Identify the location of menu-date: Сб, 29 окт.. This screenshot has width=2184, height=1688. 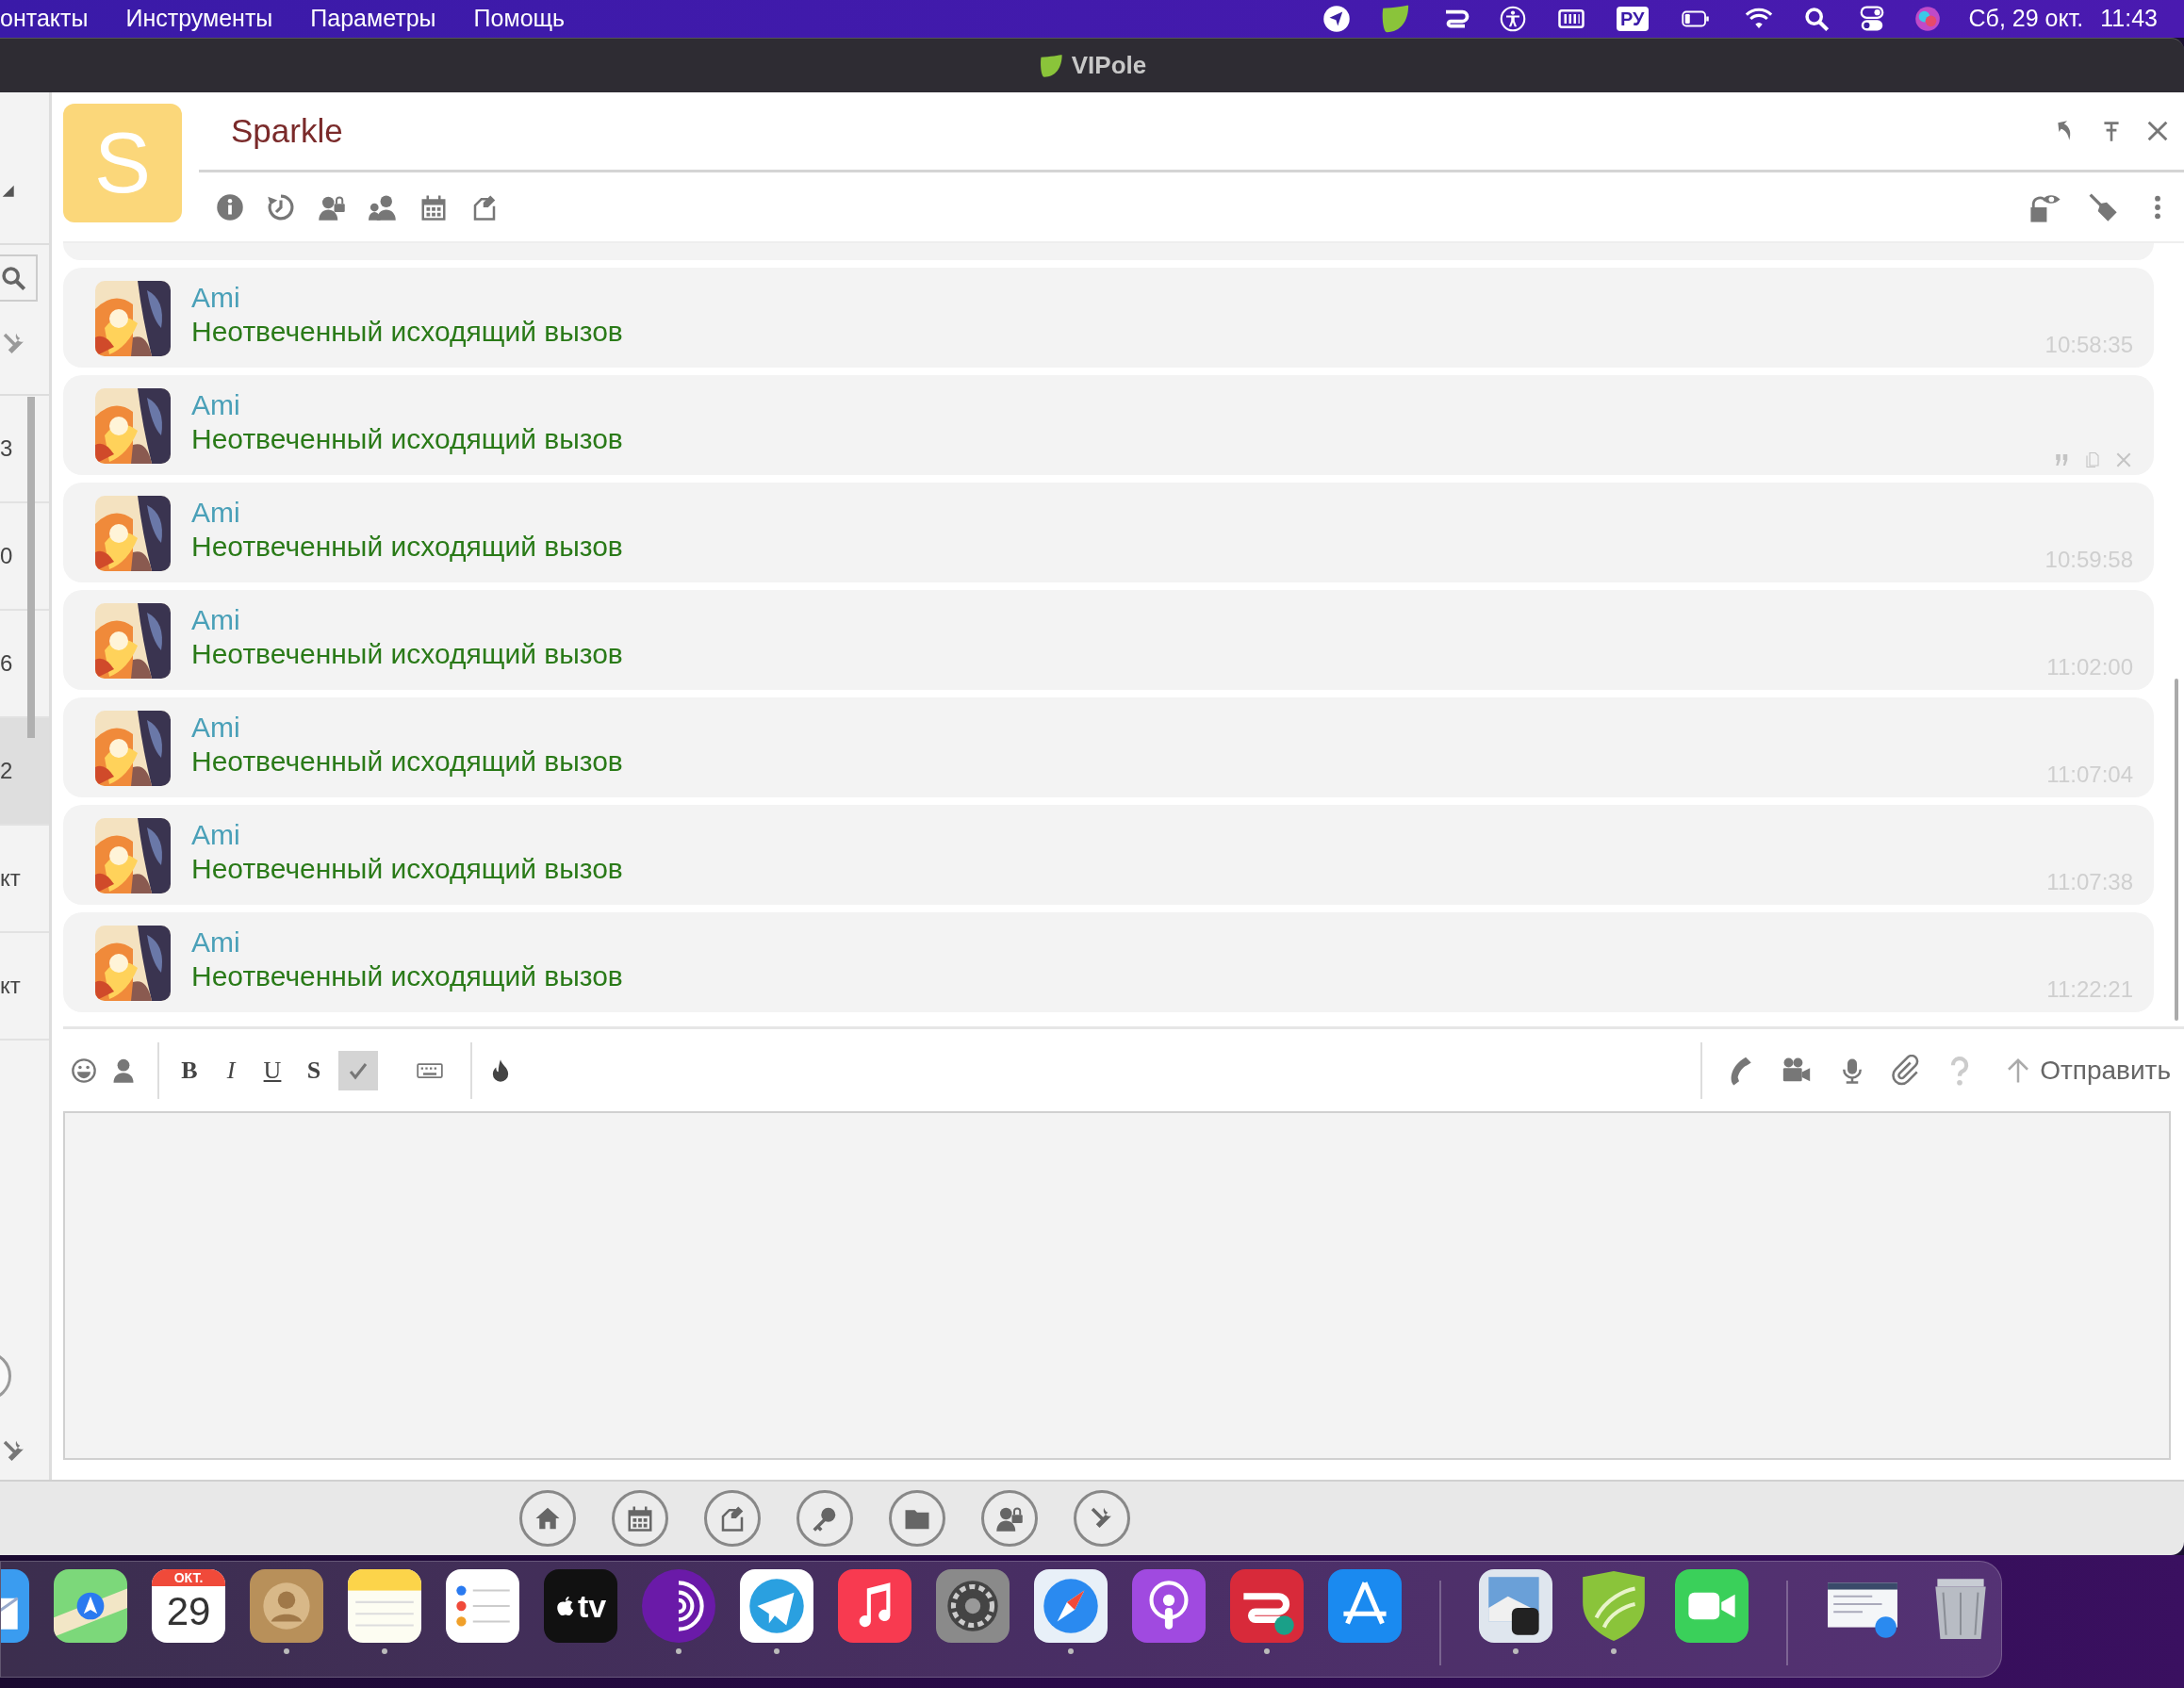
(2026, 19).